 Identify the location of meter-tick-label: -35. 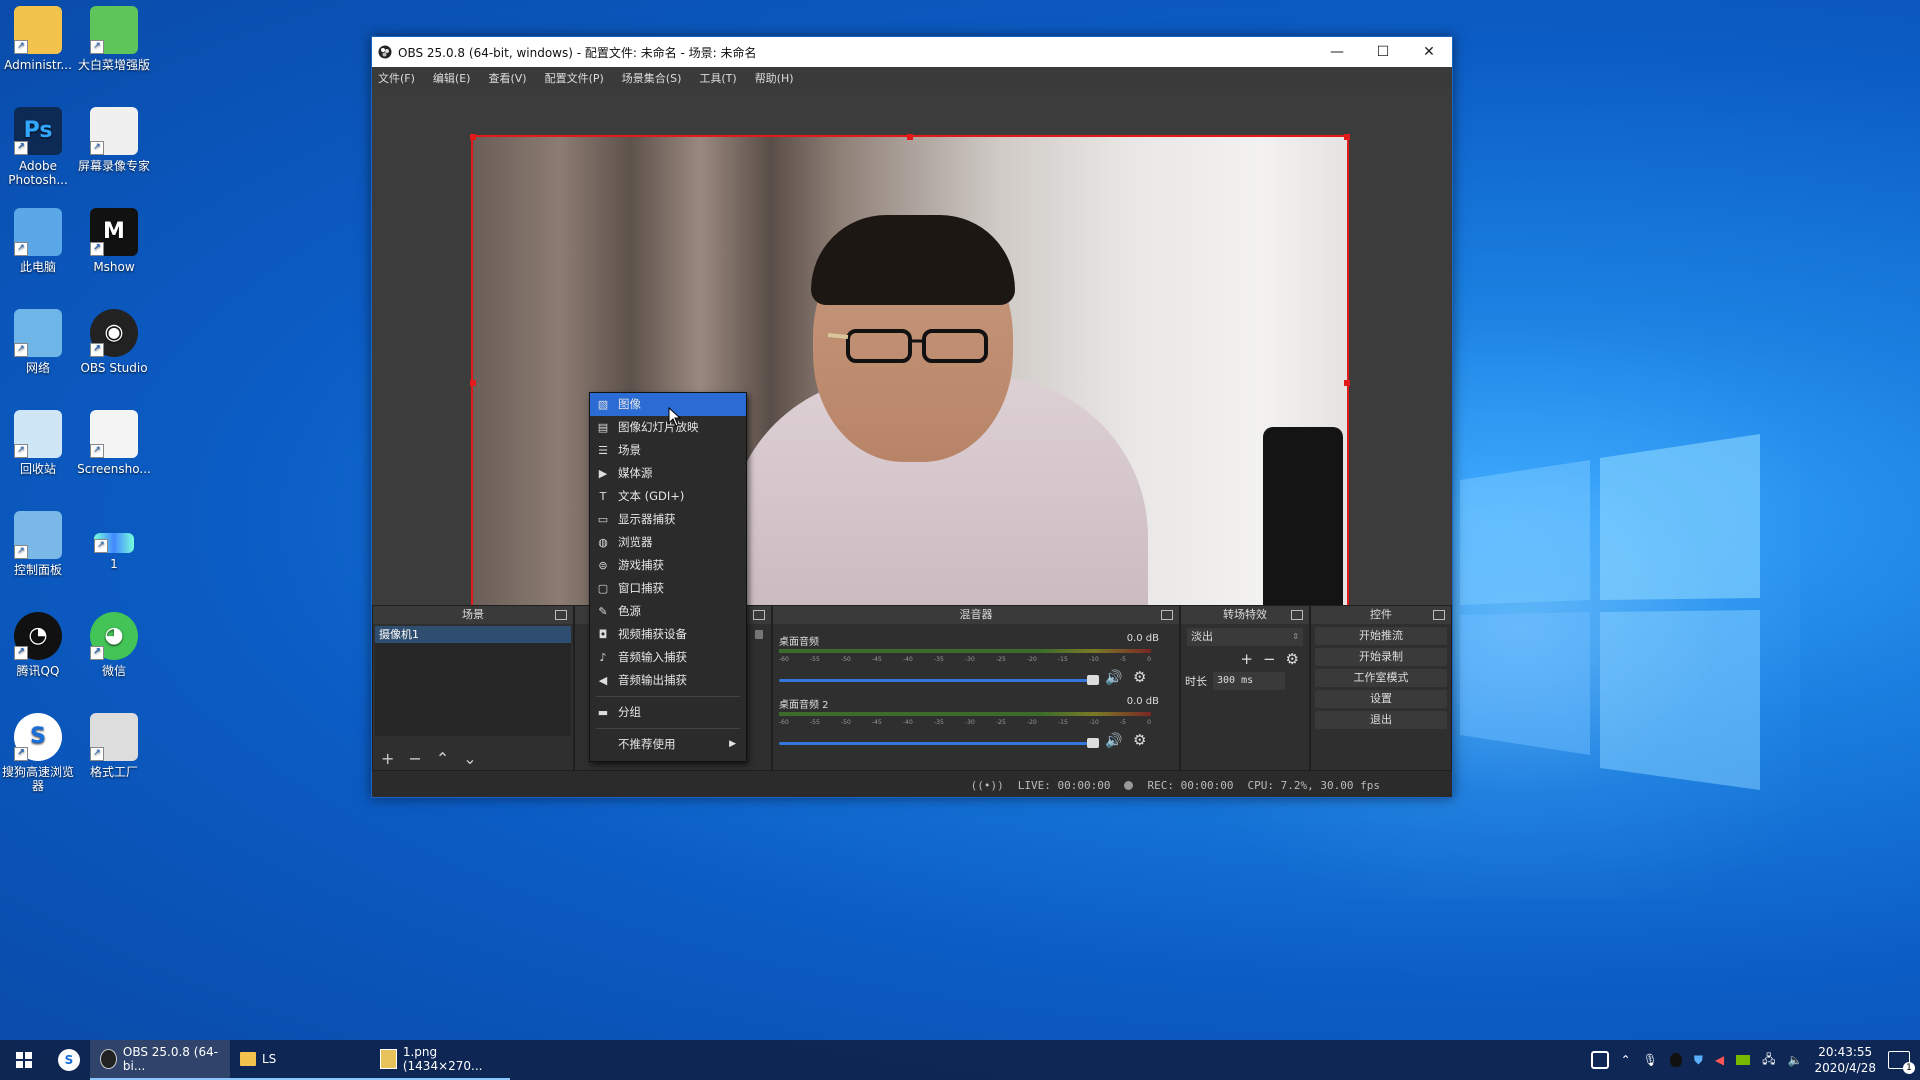
(939, 659).